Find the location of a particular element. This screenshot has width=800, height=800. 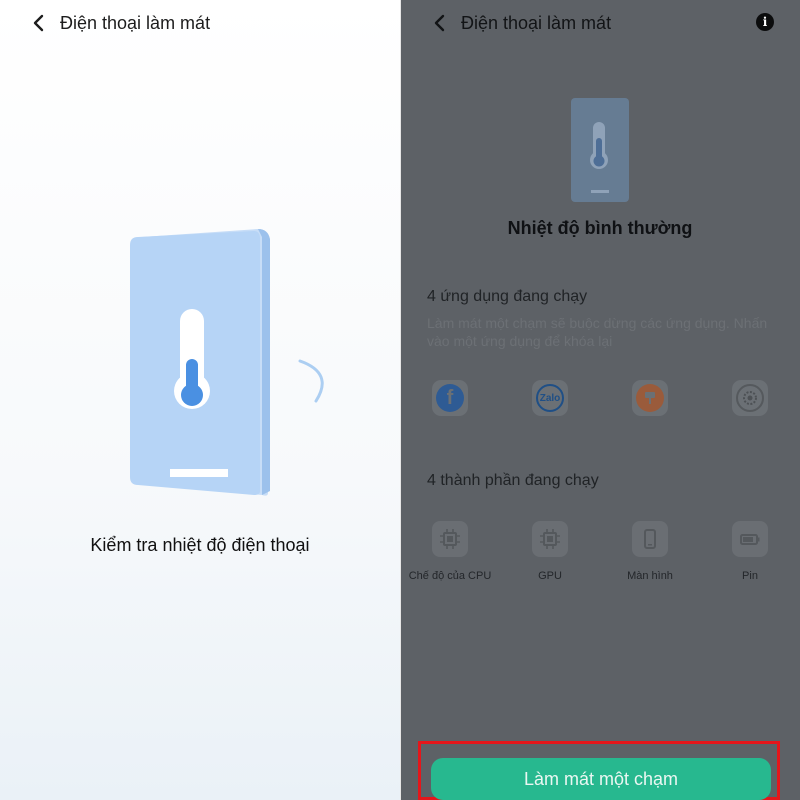

gear-glyph is located at coordinates (750, 398).